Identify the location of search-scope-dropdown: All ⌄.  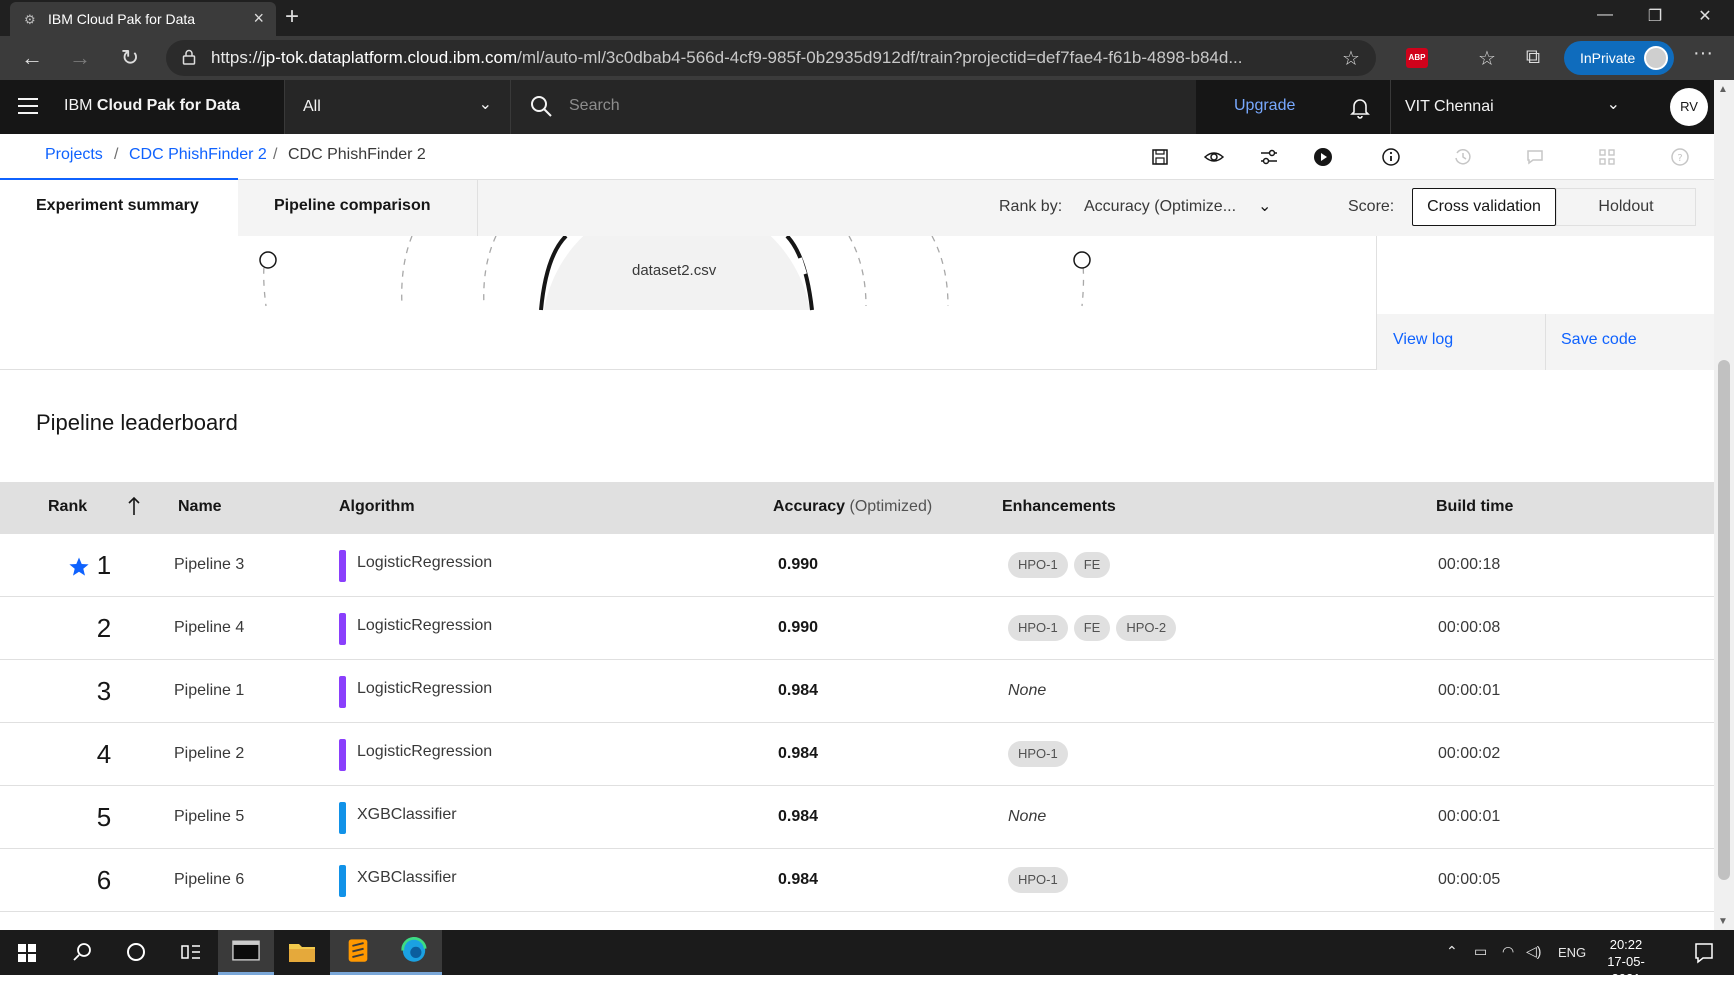
(397, 107).